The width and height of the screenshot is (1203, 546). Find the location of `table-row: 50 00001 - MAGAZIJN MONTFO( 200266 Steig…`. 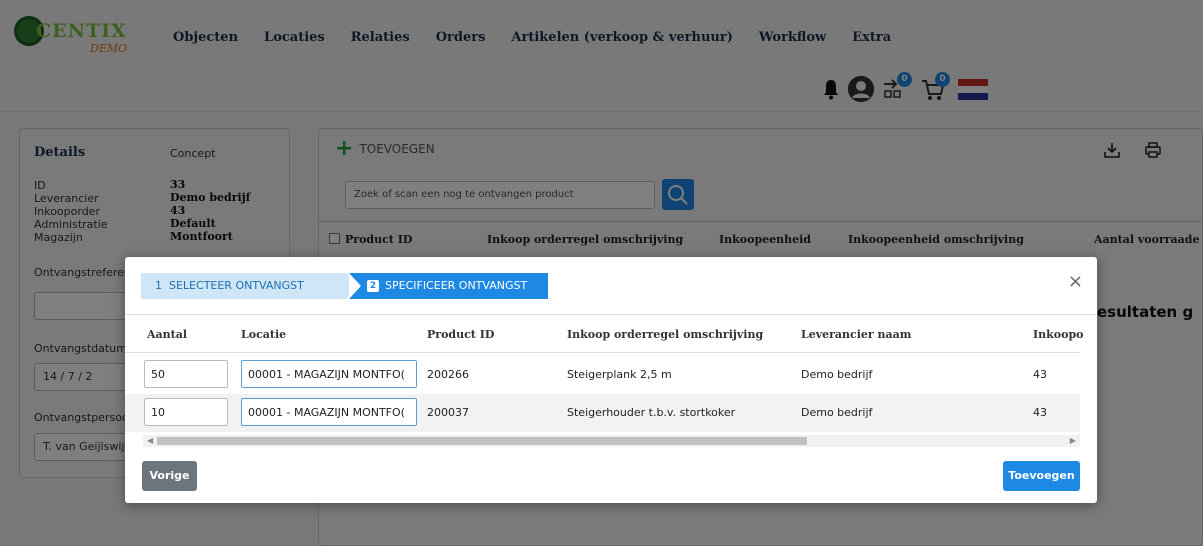

table-row: 50 00001 - MAGAZIJN MONTFO( 200266 Steig… is located at coordinates (602, 375).